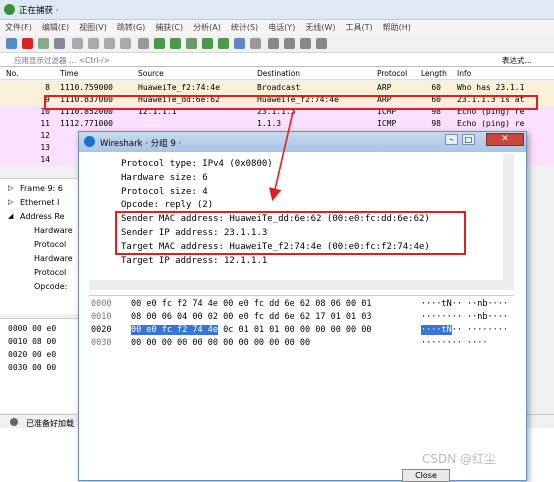  Describe the element at coordinates (281, 27) in the screenshot. I see `menu-telephony: 电话(Y)` at that location.